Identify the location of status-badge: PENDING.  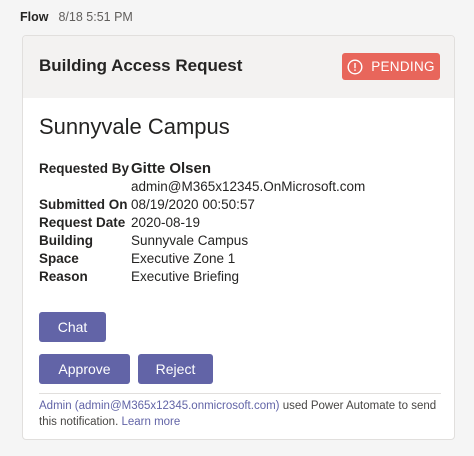
(391, 66).